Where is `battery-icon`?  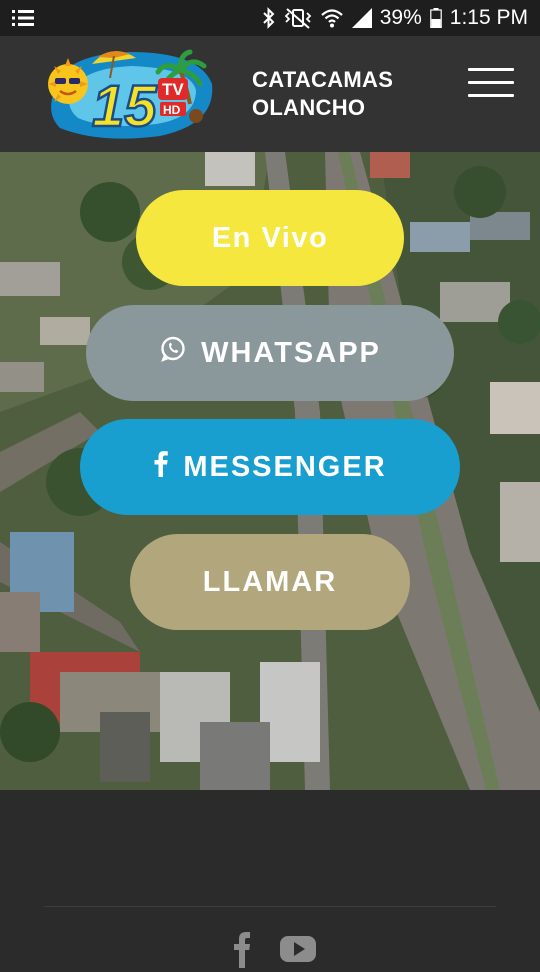
battery-icon is located at coordinates (435, 18).